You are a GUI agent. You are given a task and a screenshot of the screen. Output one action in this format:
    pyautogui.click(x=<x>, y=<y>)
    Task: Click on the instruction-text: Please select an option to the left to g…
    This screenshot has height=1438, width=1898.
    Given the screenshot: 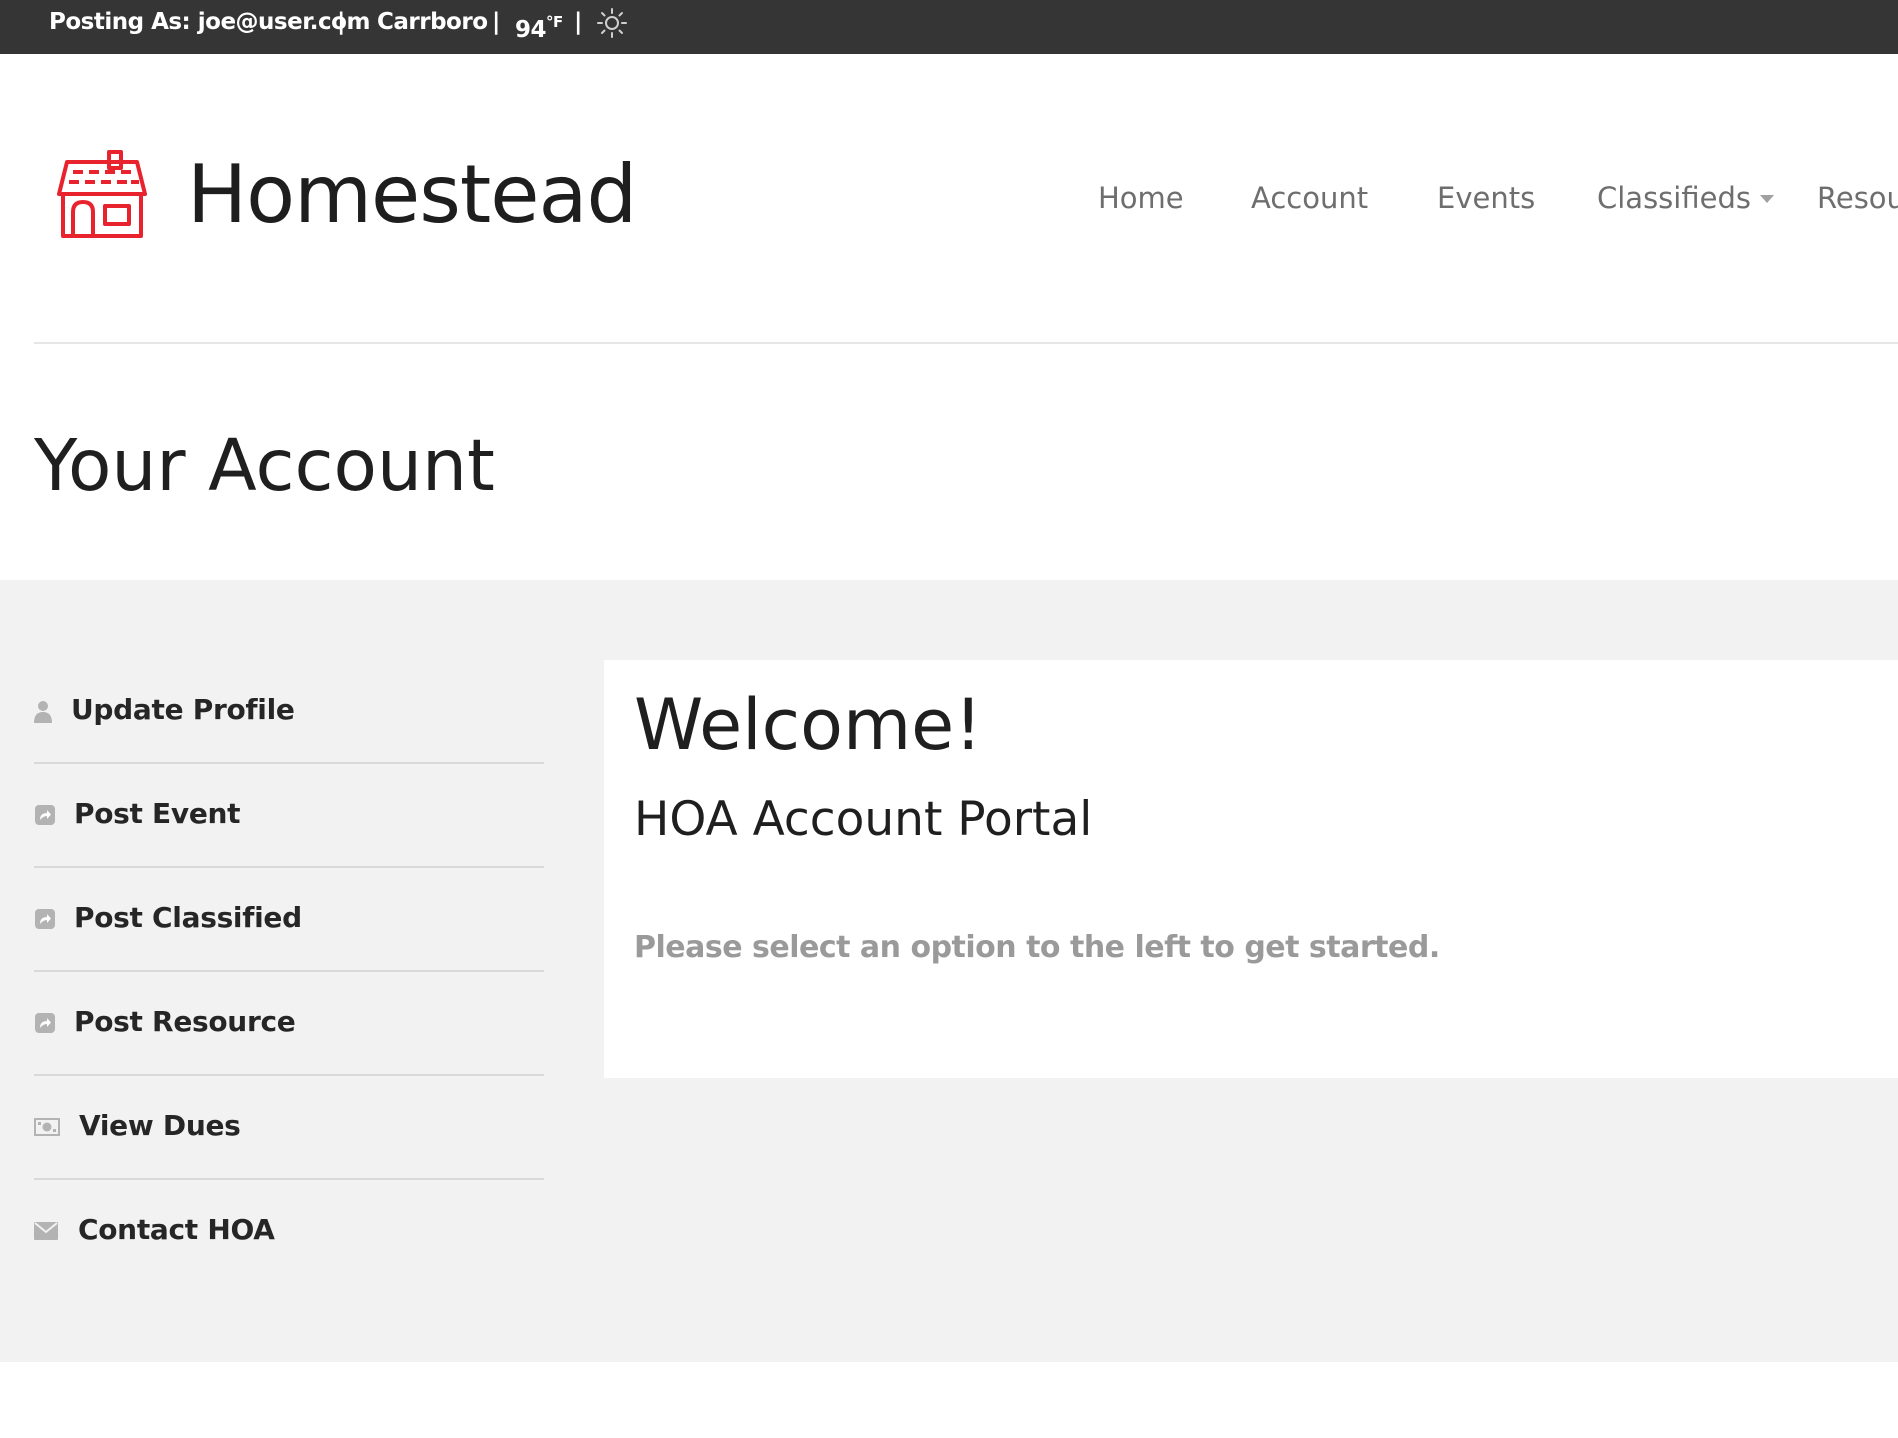 What is the action you would take?
    pyautogui.click(x=1037, y=947)
    